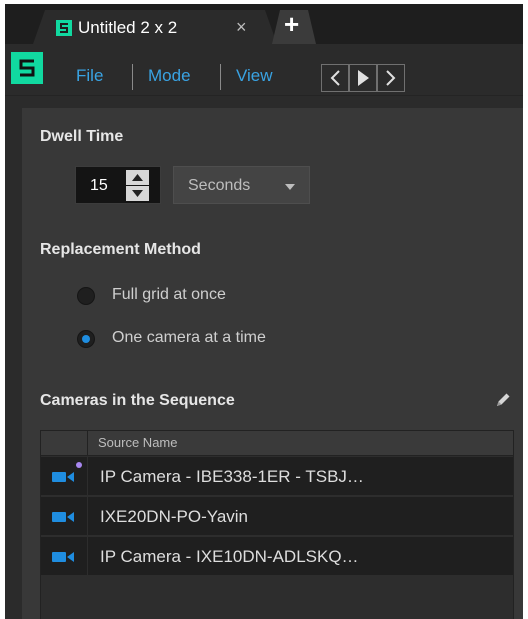 The width and height of the screenshot is (528, 619). I want to click on radio-label: One camera at a time, so click(189, 337).